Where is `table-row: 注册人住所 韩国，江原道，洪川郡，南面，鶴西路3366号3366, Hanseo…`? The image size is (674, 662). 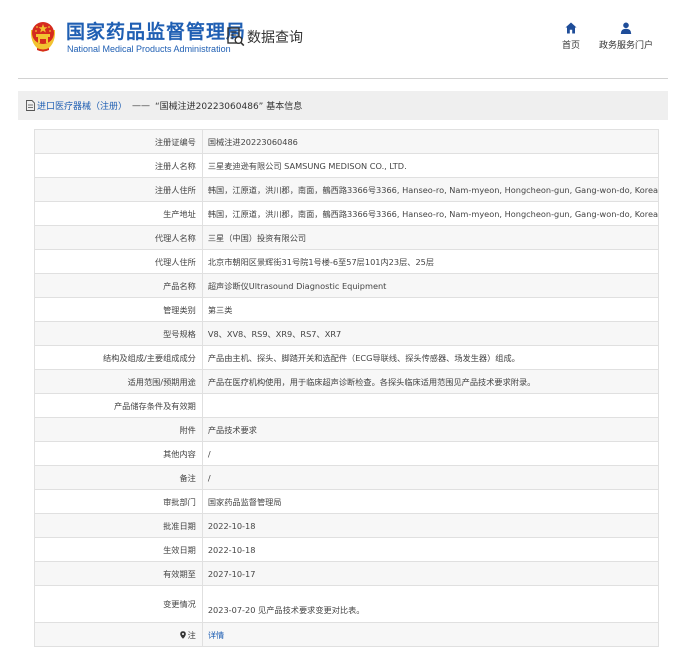 table-row: 注册人住所 韩国，江原道，洪川郡，南面，鶴西路3366号3366, Hanseo… is located at coordinates (347, 189).